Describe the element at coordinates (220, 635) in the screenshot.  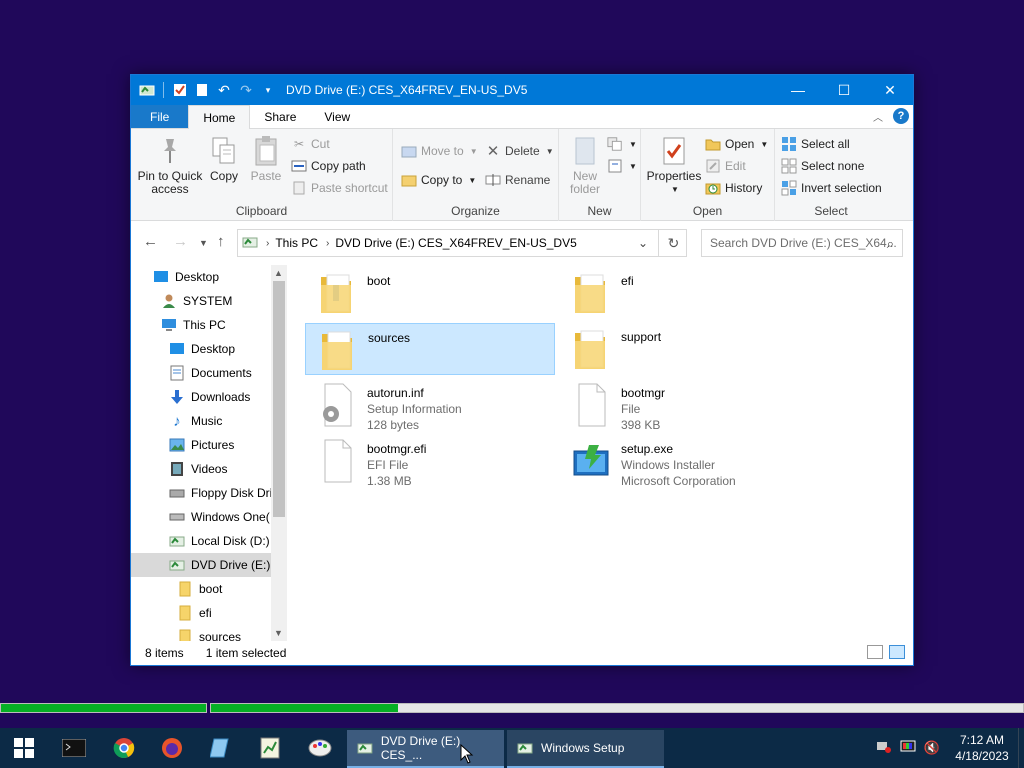
I see `nav-item-label: sources` at that location.